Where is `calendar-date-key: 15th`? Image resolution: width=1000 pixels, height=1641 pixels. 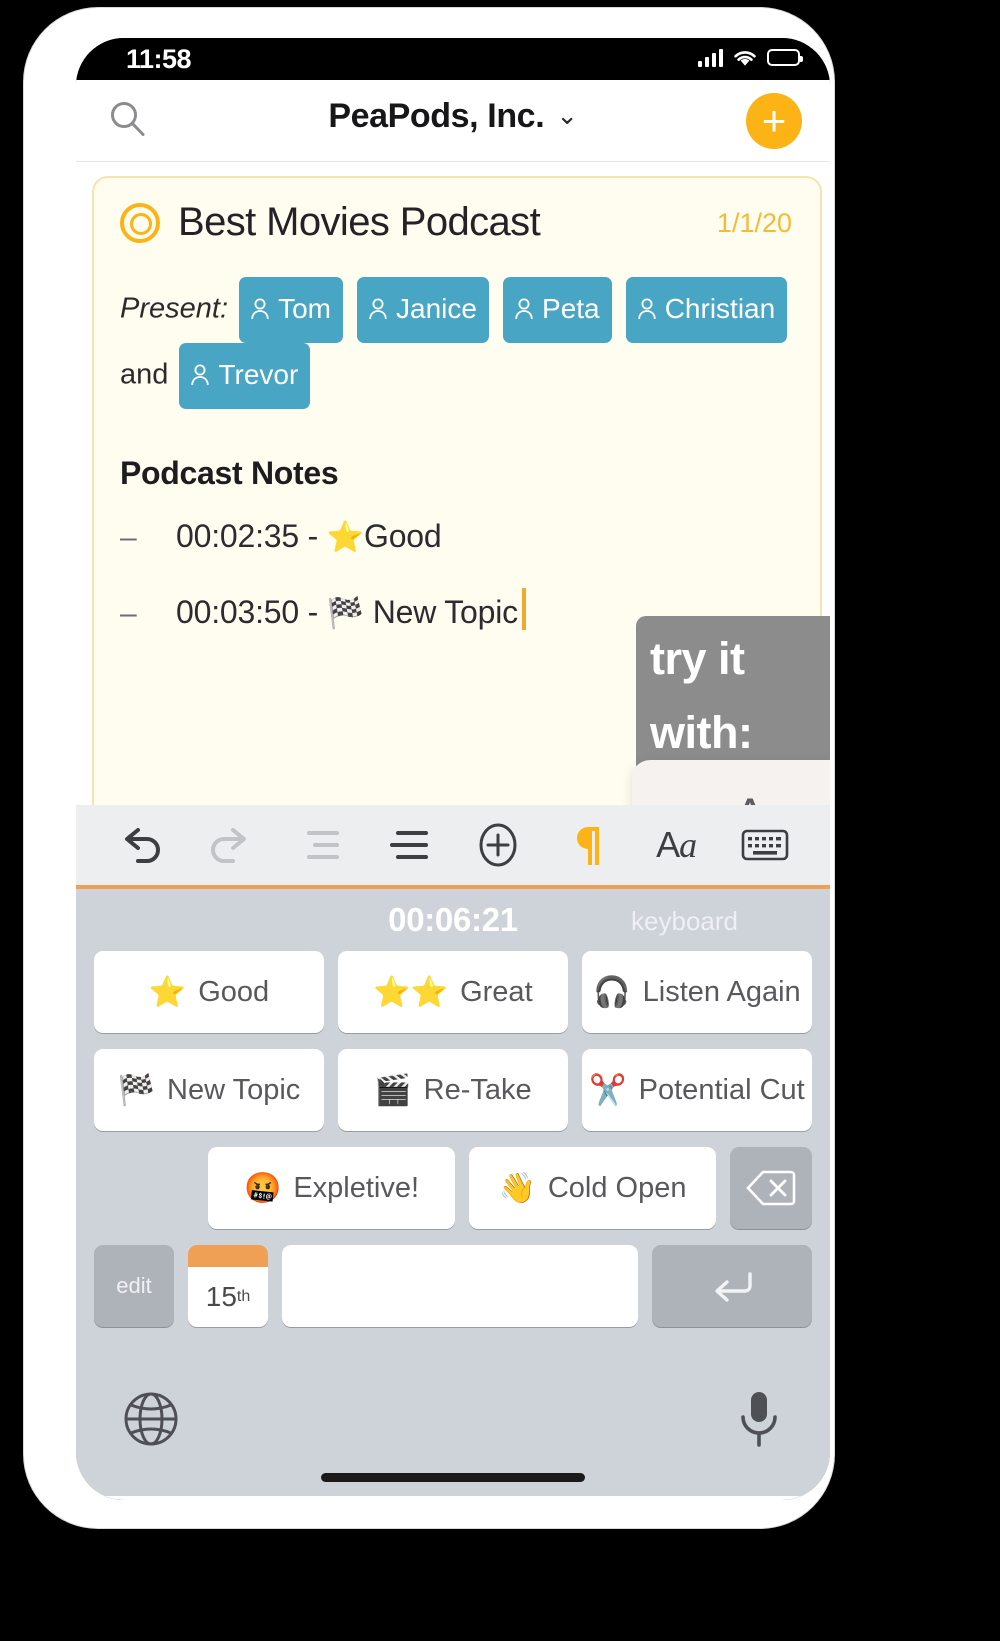 calendar-date-key: 15th is located at coordinates (228, 1286).